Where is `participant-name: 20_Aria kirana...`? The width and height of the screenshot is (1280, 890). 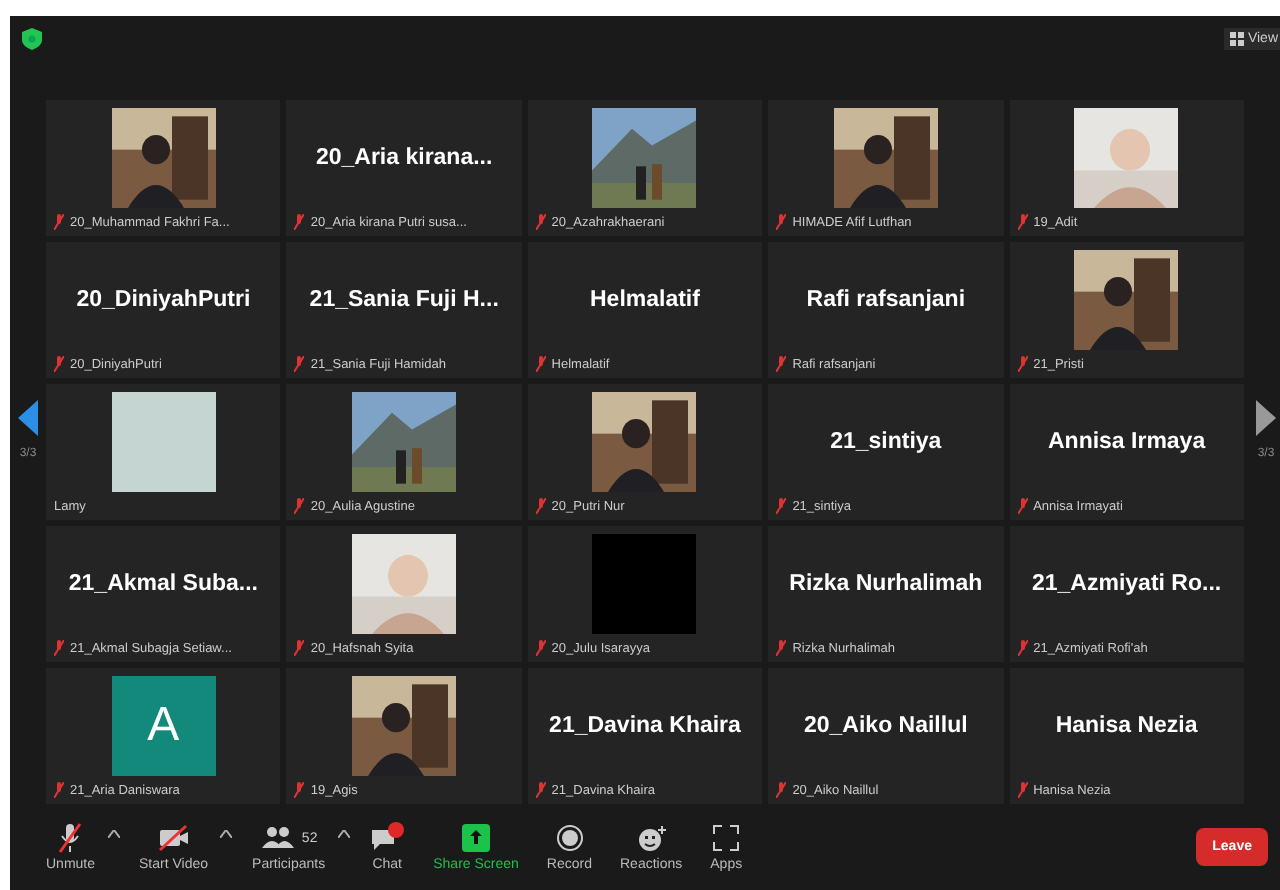 participant-name: 20_Aria kirana... is located at coordinates (404, 158).